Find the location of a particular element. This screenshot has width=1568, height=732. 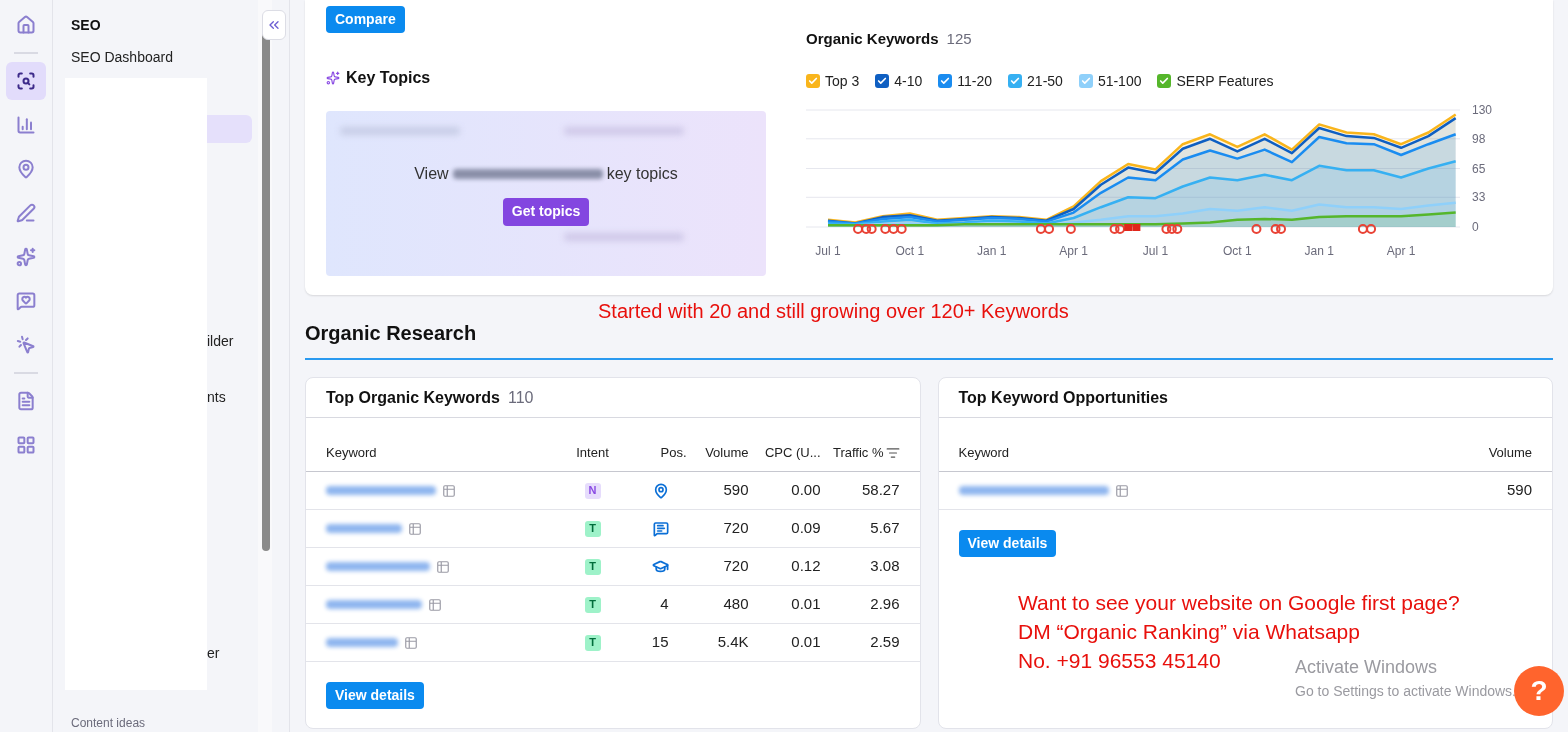

column-header: Volume is located at coordinates (1510, 453).